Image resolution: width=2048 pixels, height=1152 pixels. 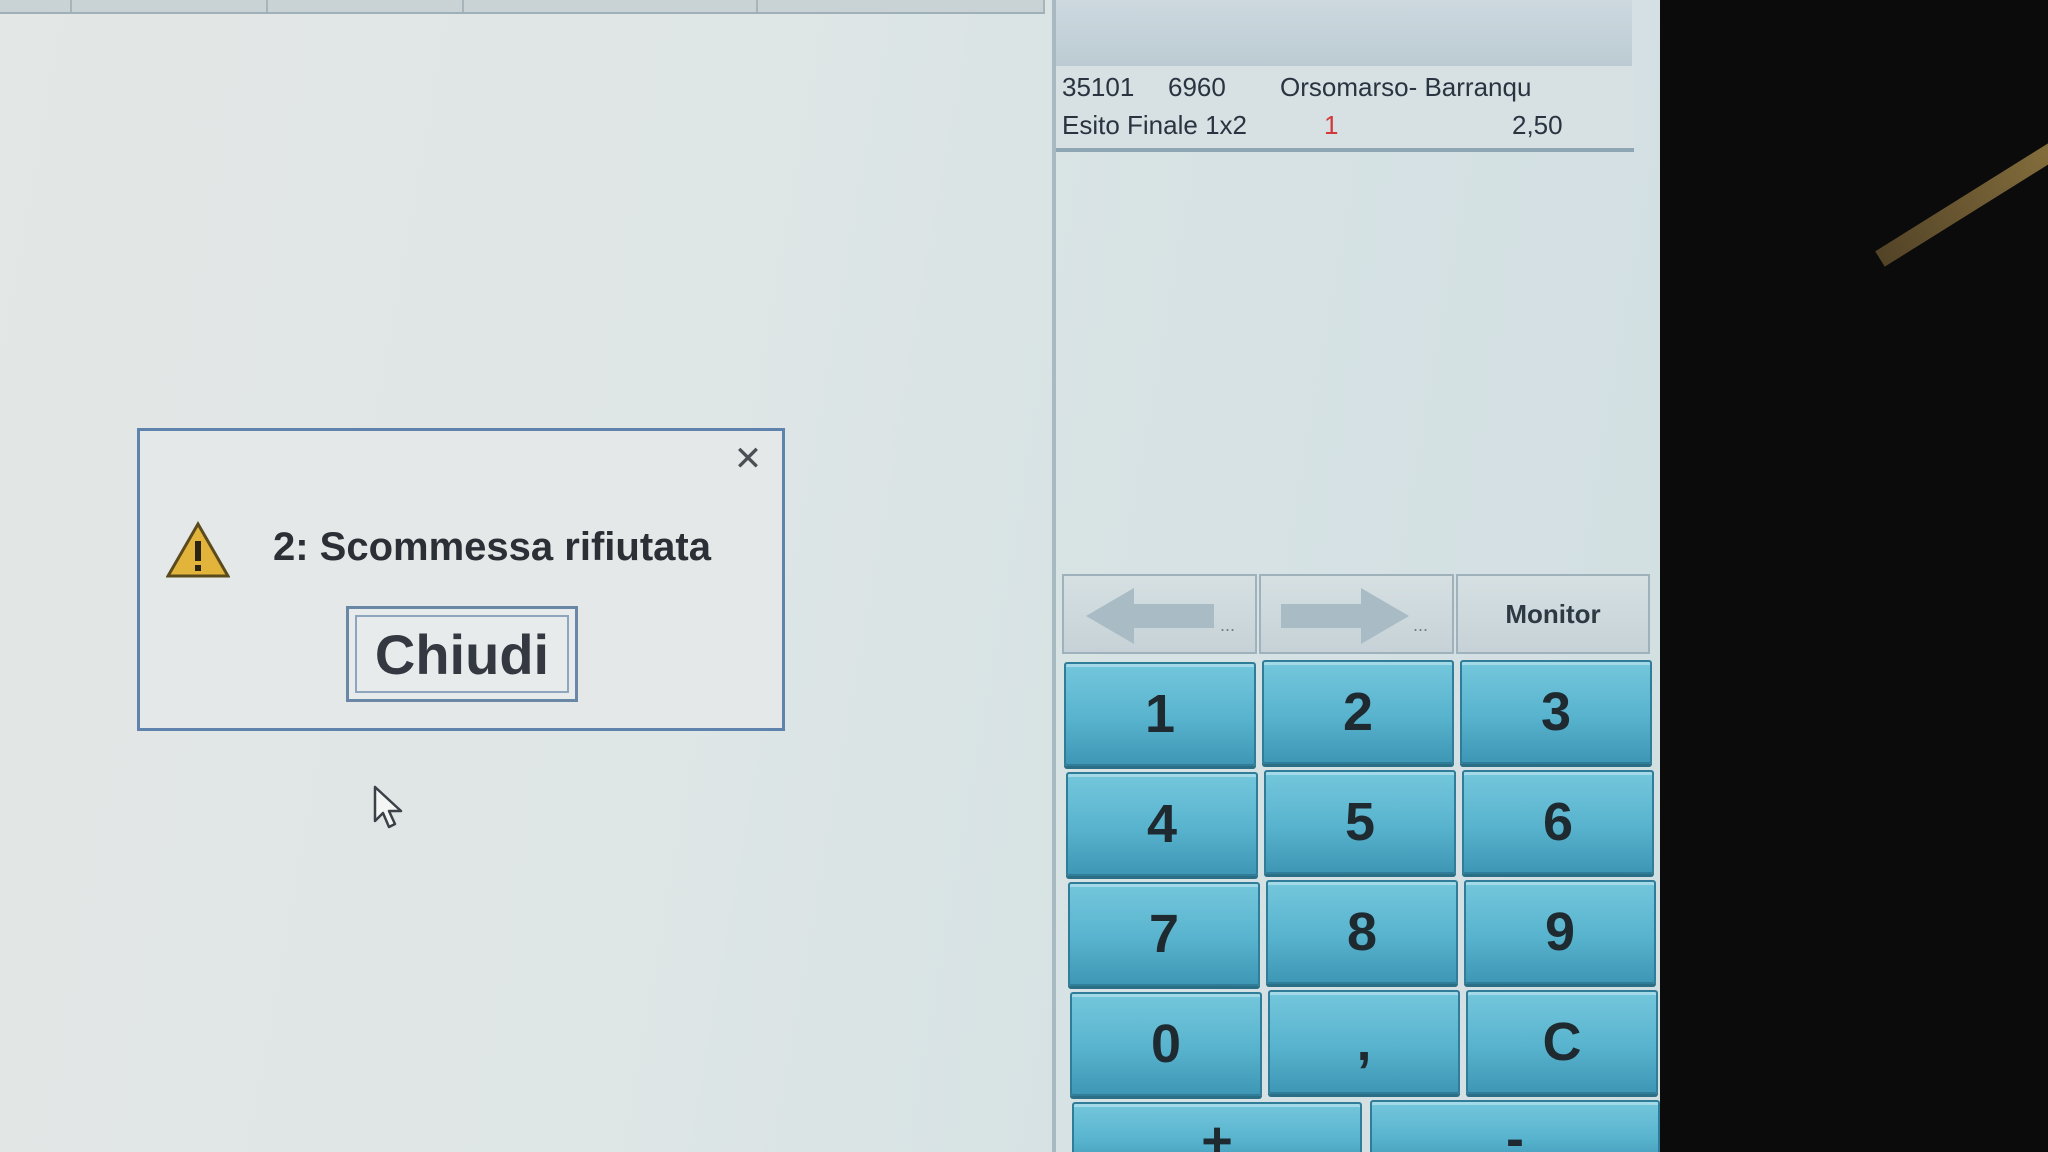 What do you see at coordinates (1556, 712) in the screenshot?
I see `key-3: 3` at bounding box center [1556, 712].